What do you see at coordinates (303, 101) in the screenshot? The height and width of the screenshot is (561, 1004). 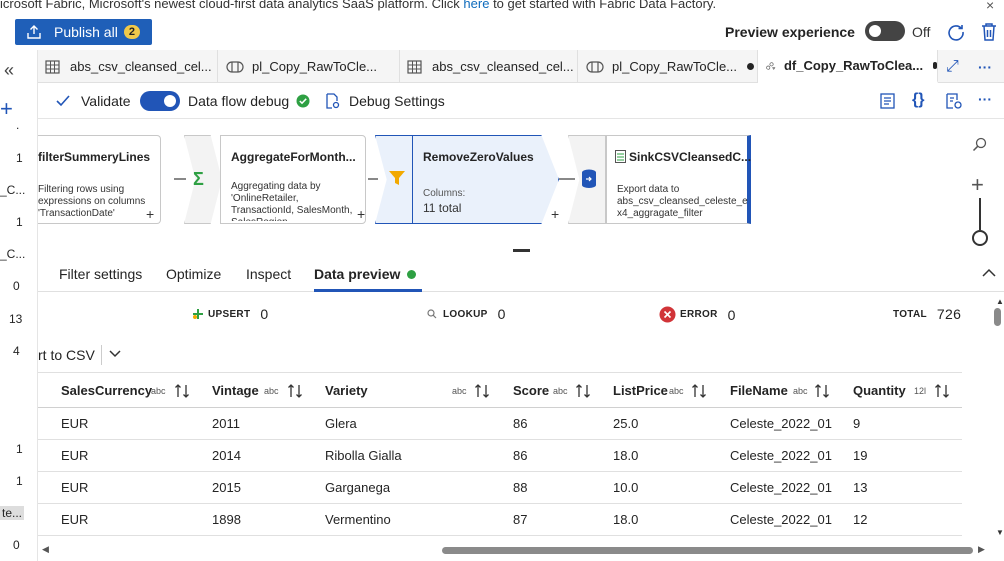 I see `debug-on-status-icon` at bounding box center [303, 101].